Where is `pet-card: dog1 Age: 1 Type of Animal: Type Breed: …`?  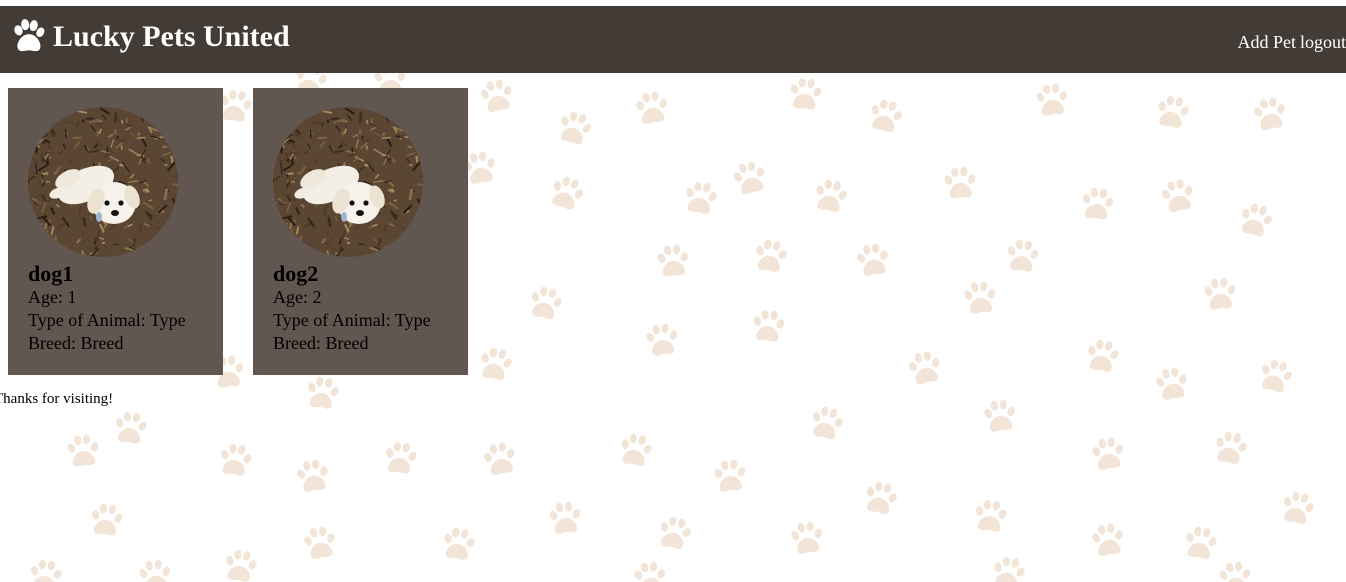 pet-card: dog1 Age: 1 Type of Animal: Type Breed: … is located at coordinates (115, 231).